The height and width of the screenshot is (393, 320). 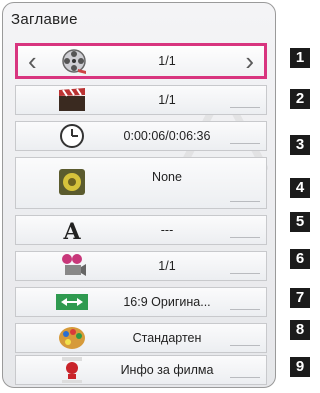 What do you see at coordinates (300, 145) in the screenshot?
I see `callout-3: 3` at bounding box center [300, 145].